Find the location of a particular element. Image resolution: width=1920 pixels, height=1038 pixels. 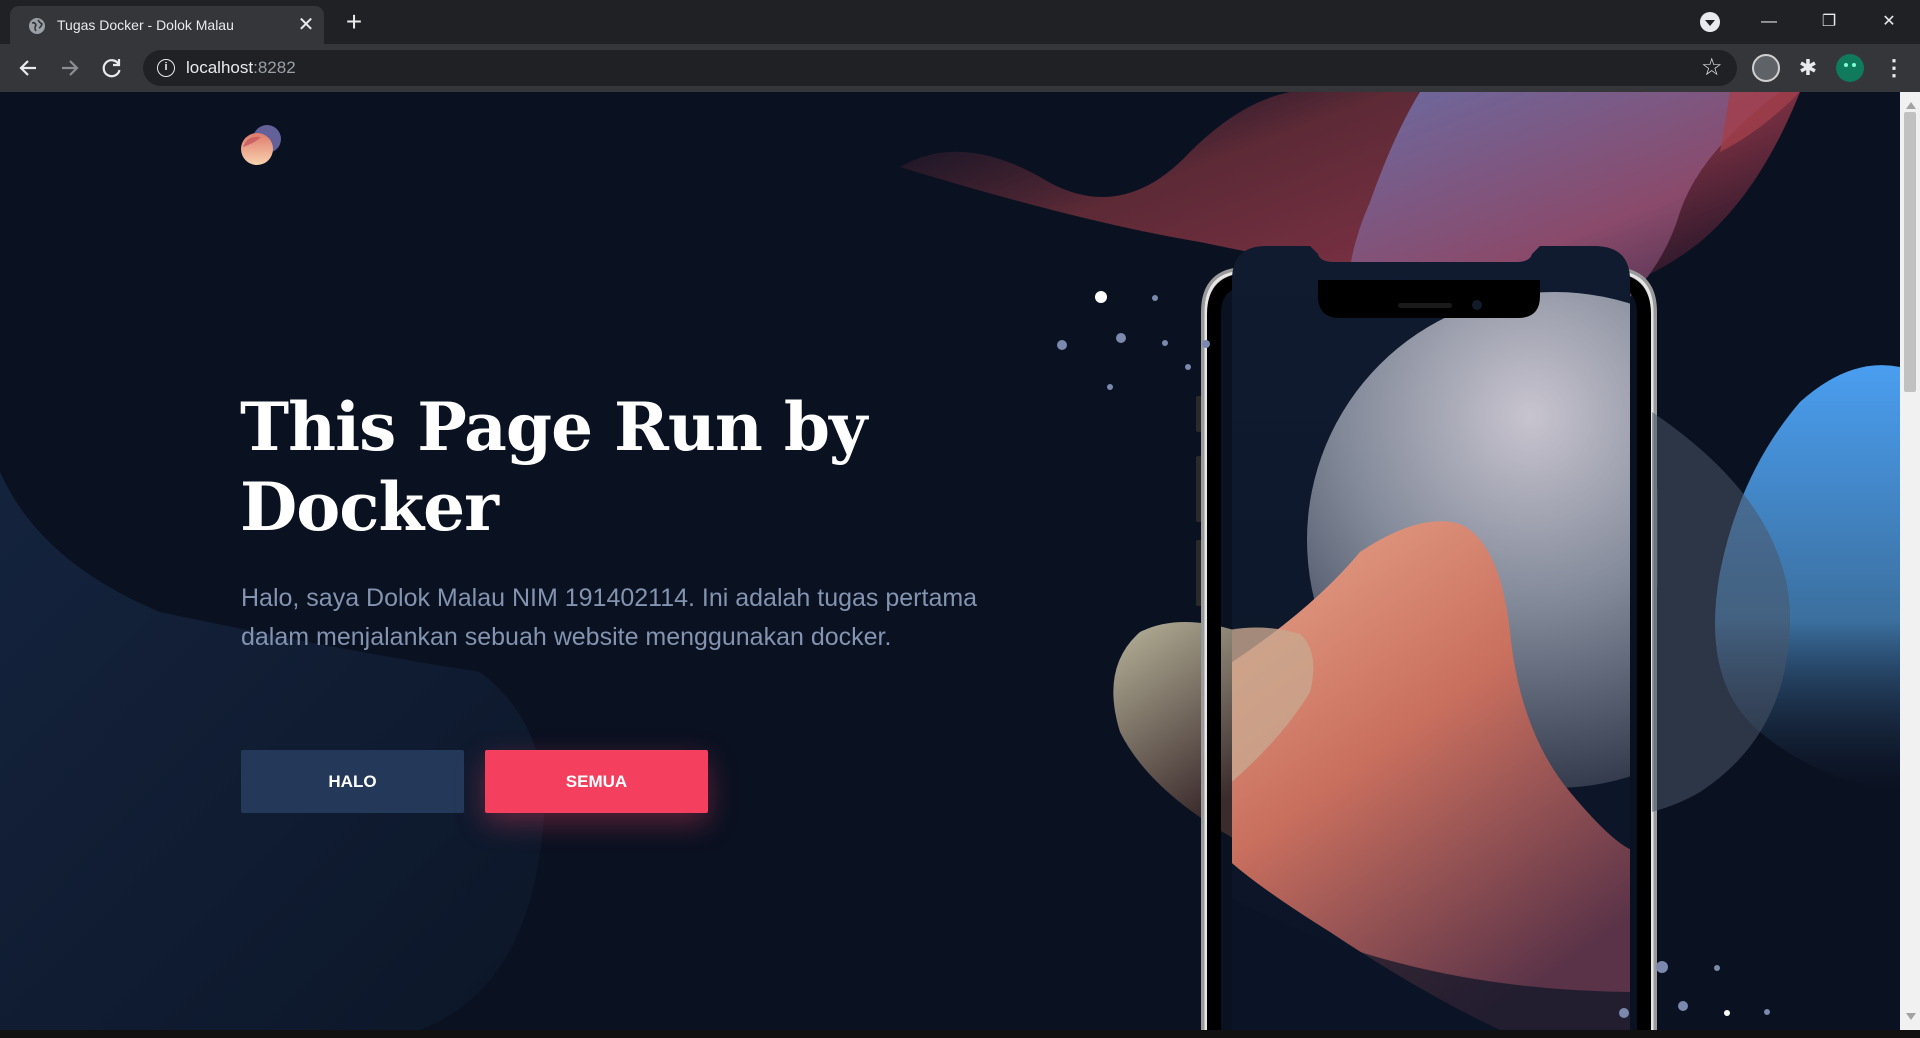

restore-button: ❐ is located at coordinates (1829, 22).